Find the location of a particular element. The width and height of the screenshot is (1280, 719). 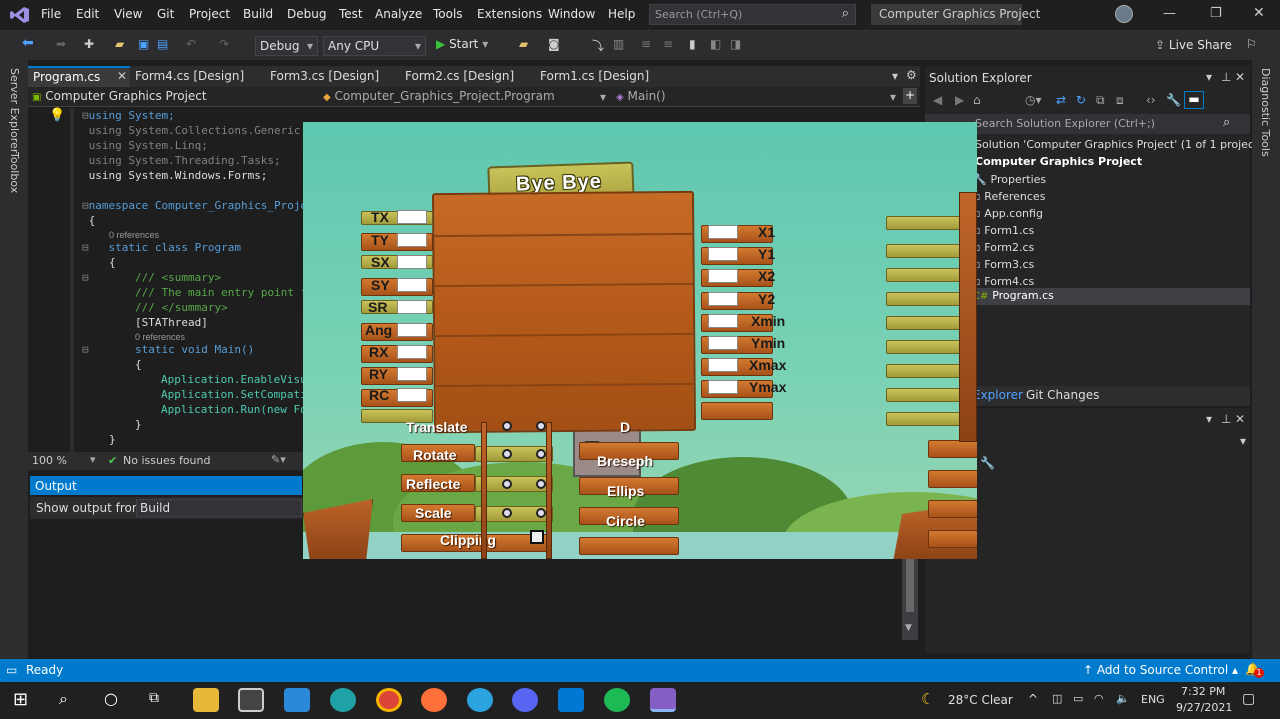

forward-icon: ➡ is located at coordinates (61, 46).